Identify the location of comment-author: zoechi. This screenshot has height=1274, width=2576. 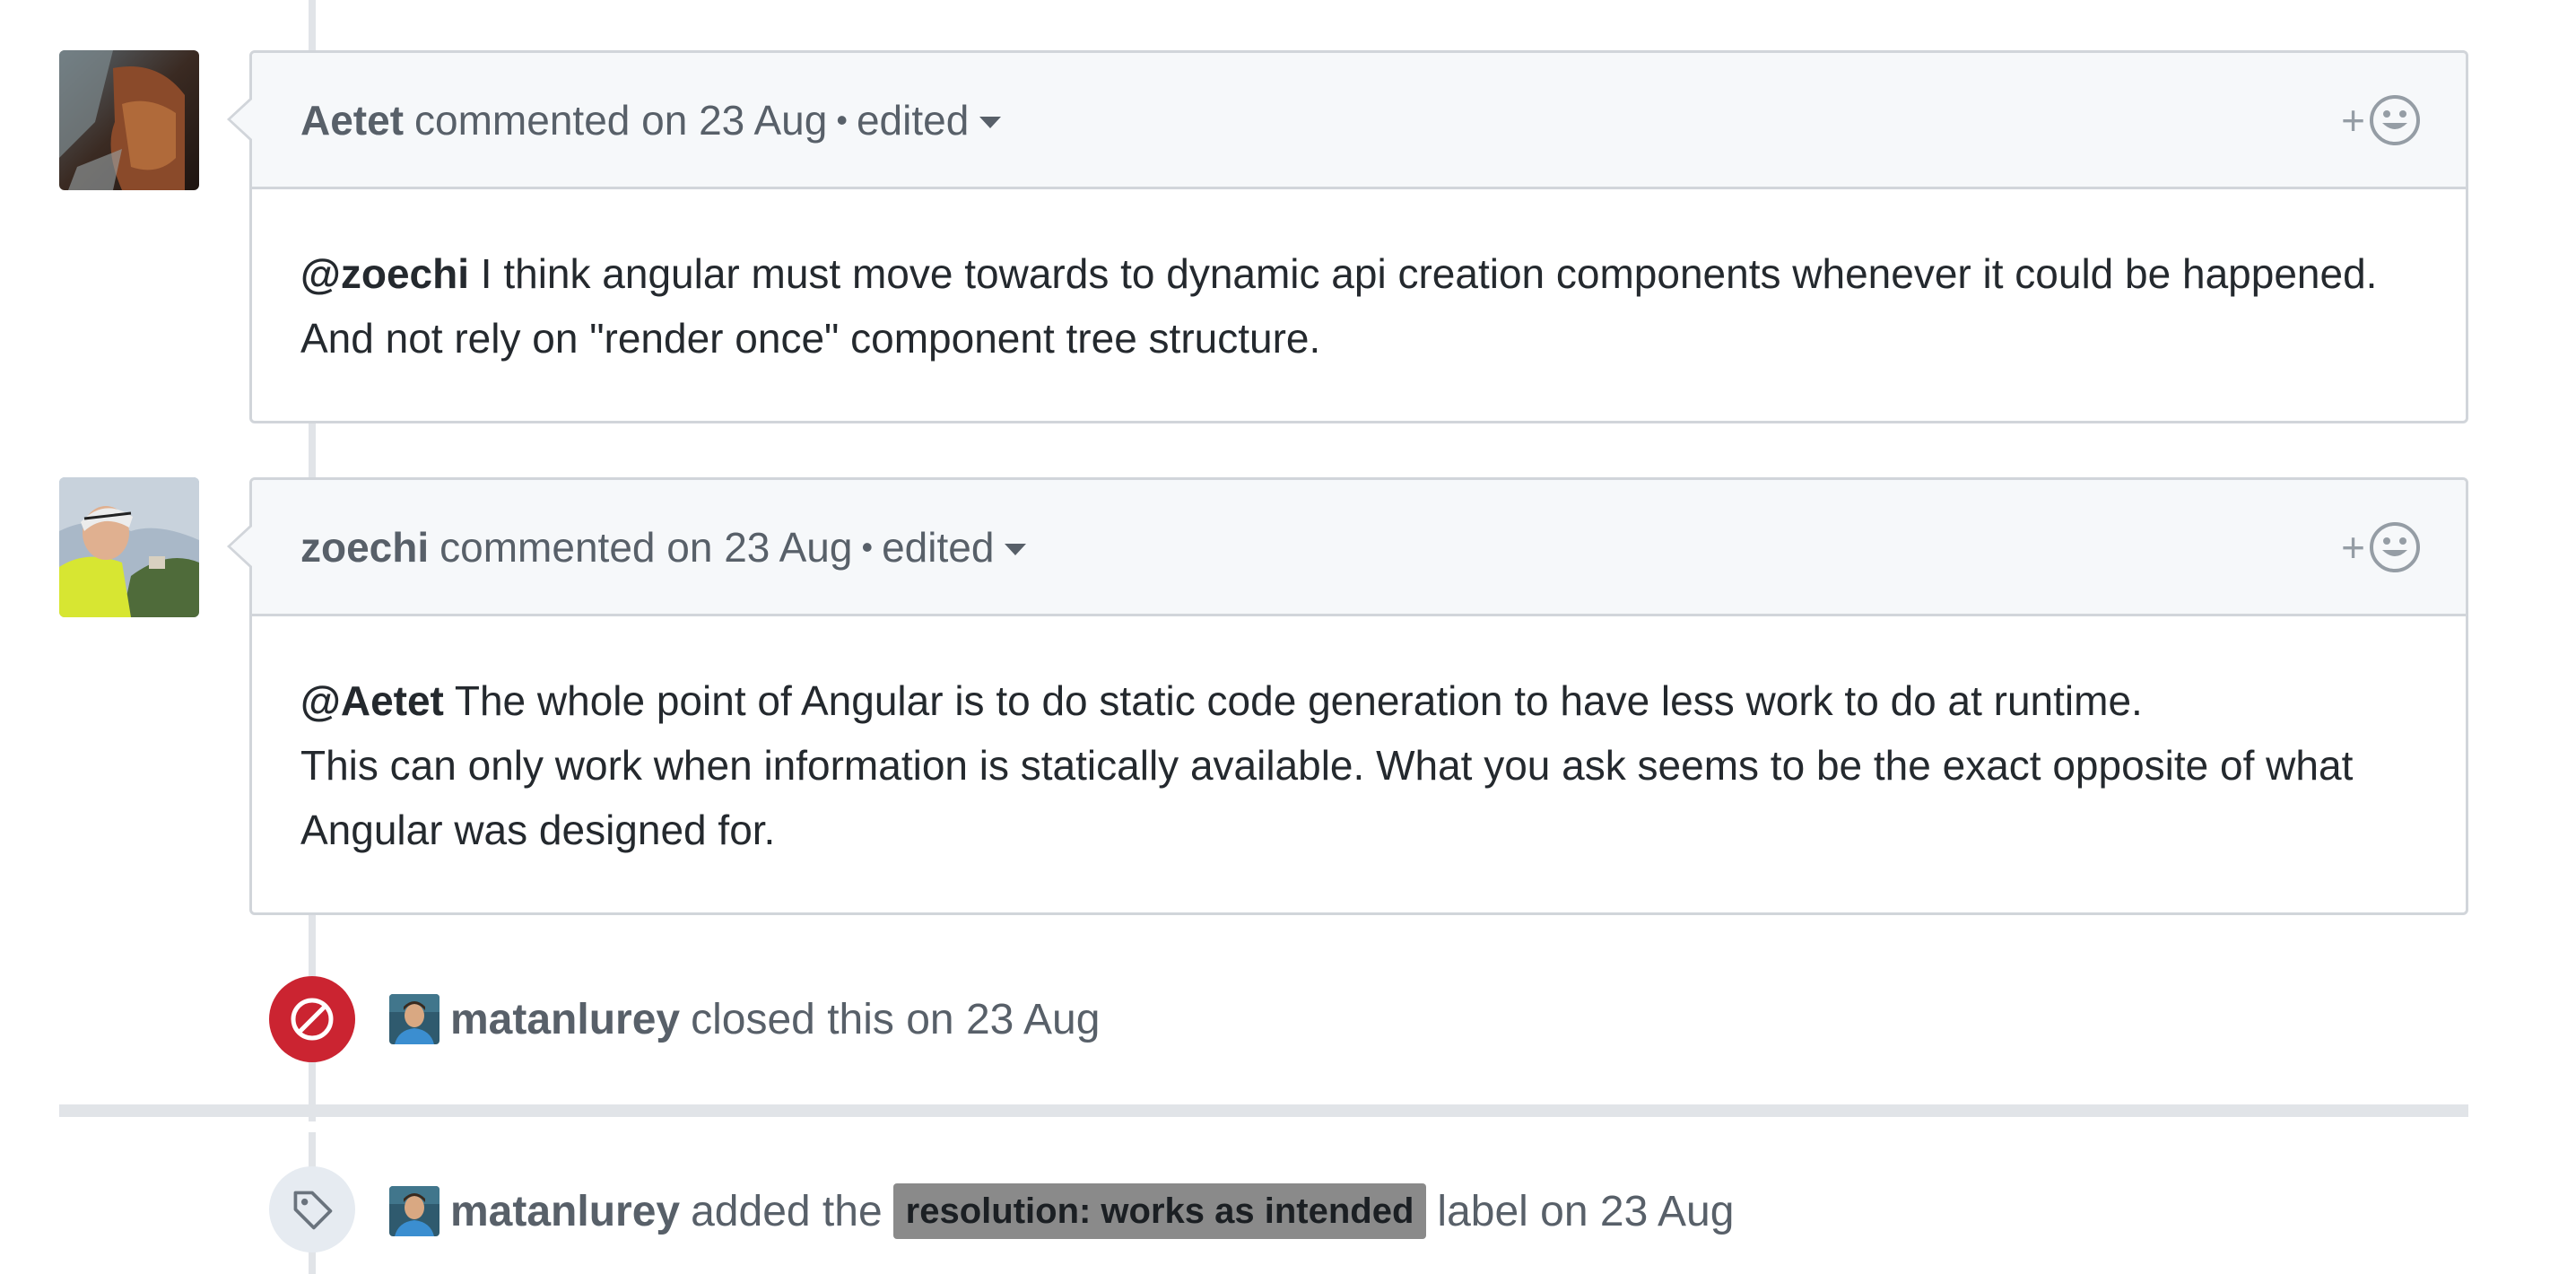
(364, 547).